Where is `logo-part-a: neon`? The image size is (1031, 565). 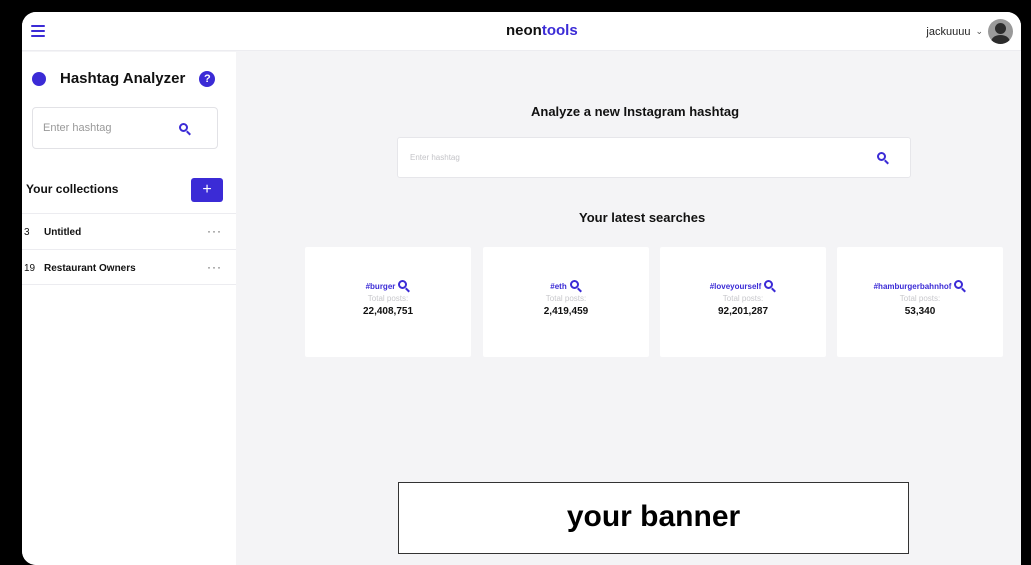
logo-part-a: neon is located at coordinates (524, 30).